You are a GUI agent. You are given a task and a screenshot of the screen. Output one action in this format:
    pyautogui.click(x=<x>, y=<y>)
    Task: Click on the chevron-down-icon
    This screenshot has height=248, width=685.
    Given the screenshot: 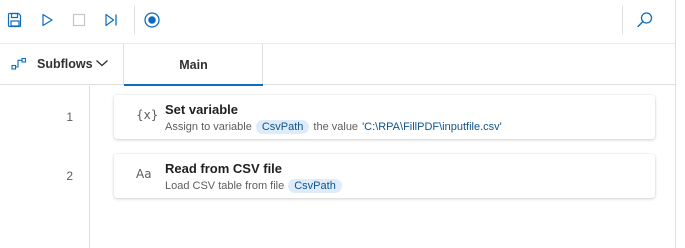 What is the action you would take?
    pyautogui.click(x=102, y=63)
    